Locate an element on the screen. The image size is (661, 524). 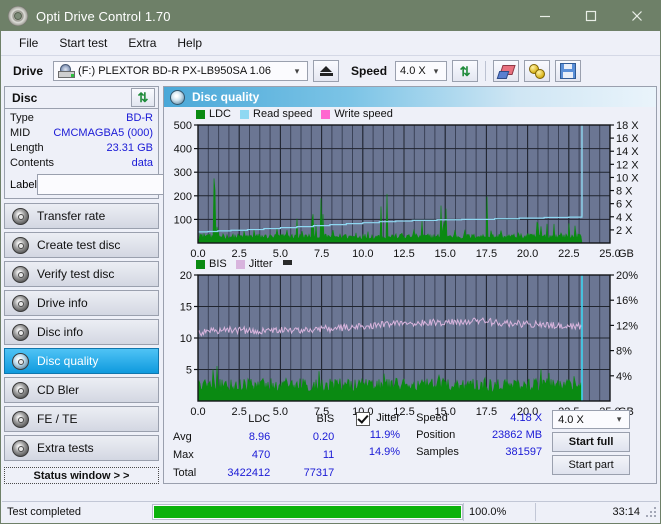
start-part-button: Start part is located at coordinates (591, 465).